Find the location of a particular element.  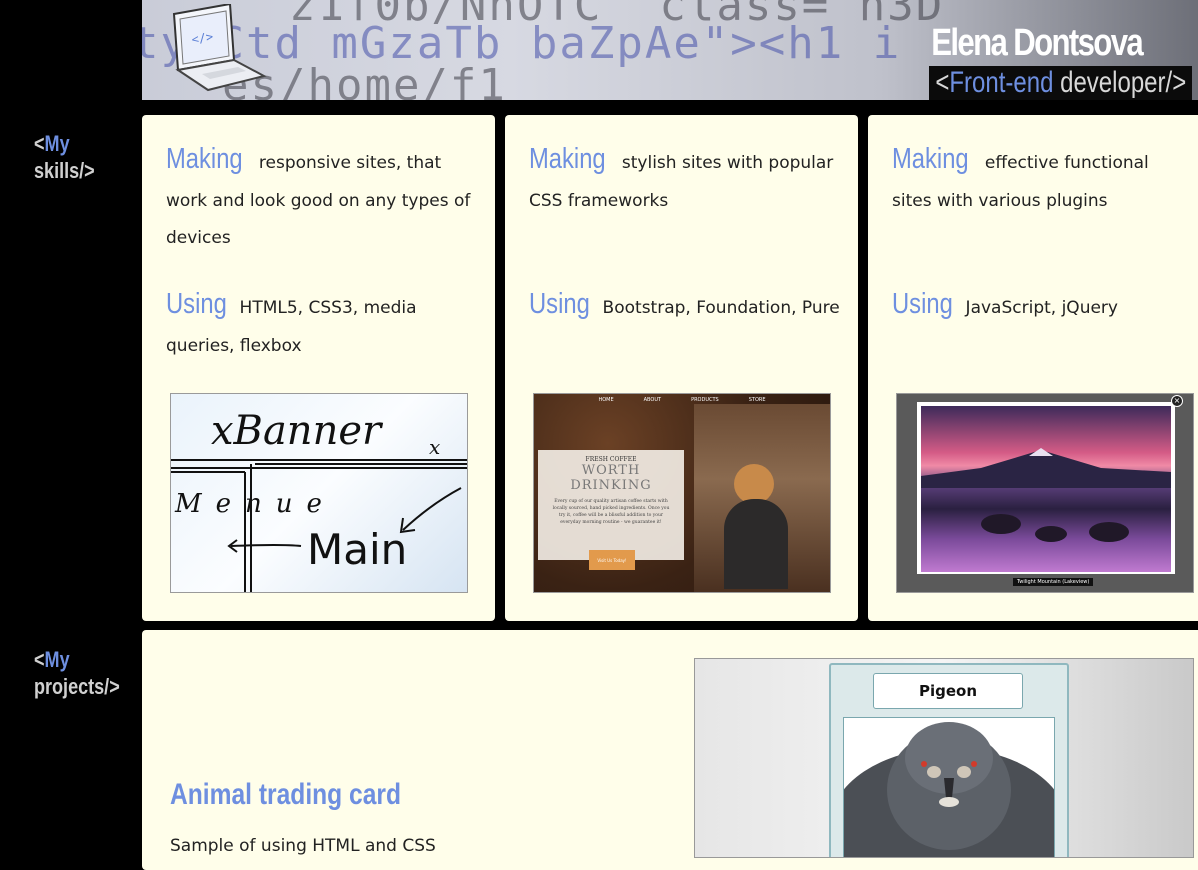

sketch-banner-label: xBanner is located at coordinates (297, 431).